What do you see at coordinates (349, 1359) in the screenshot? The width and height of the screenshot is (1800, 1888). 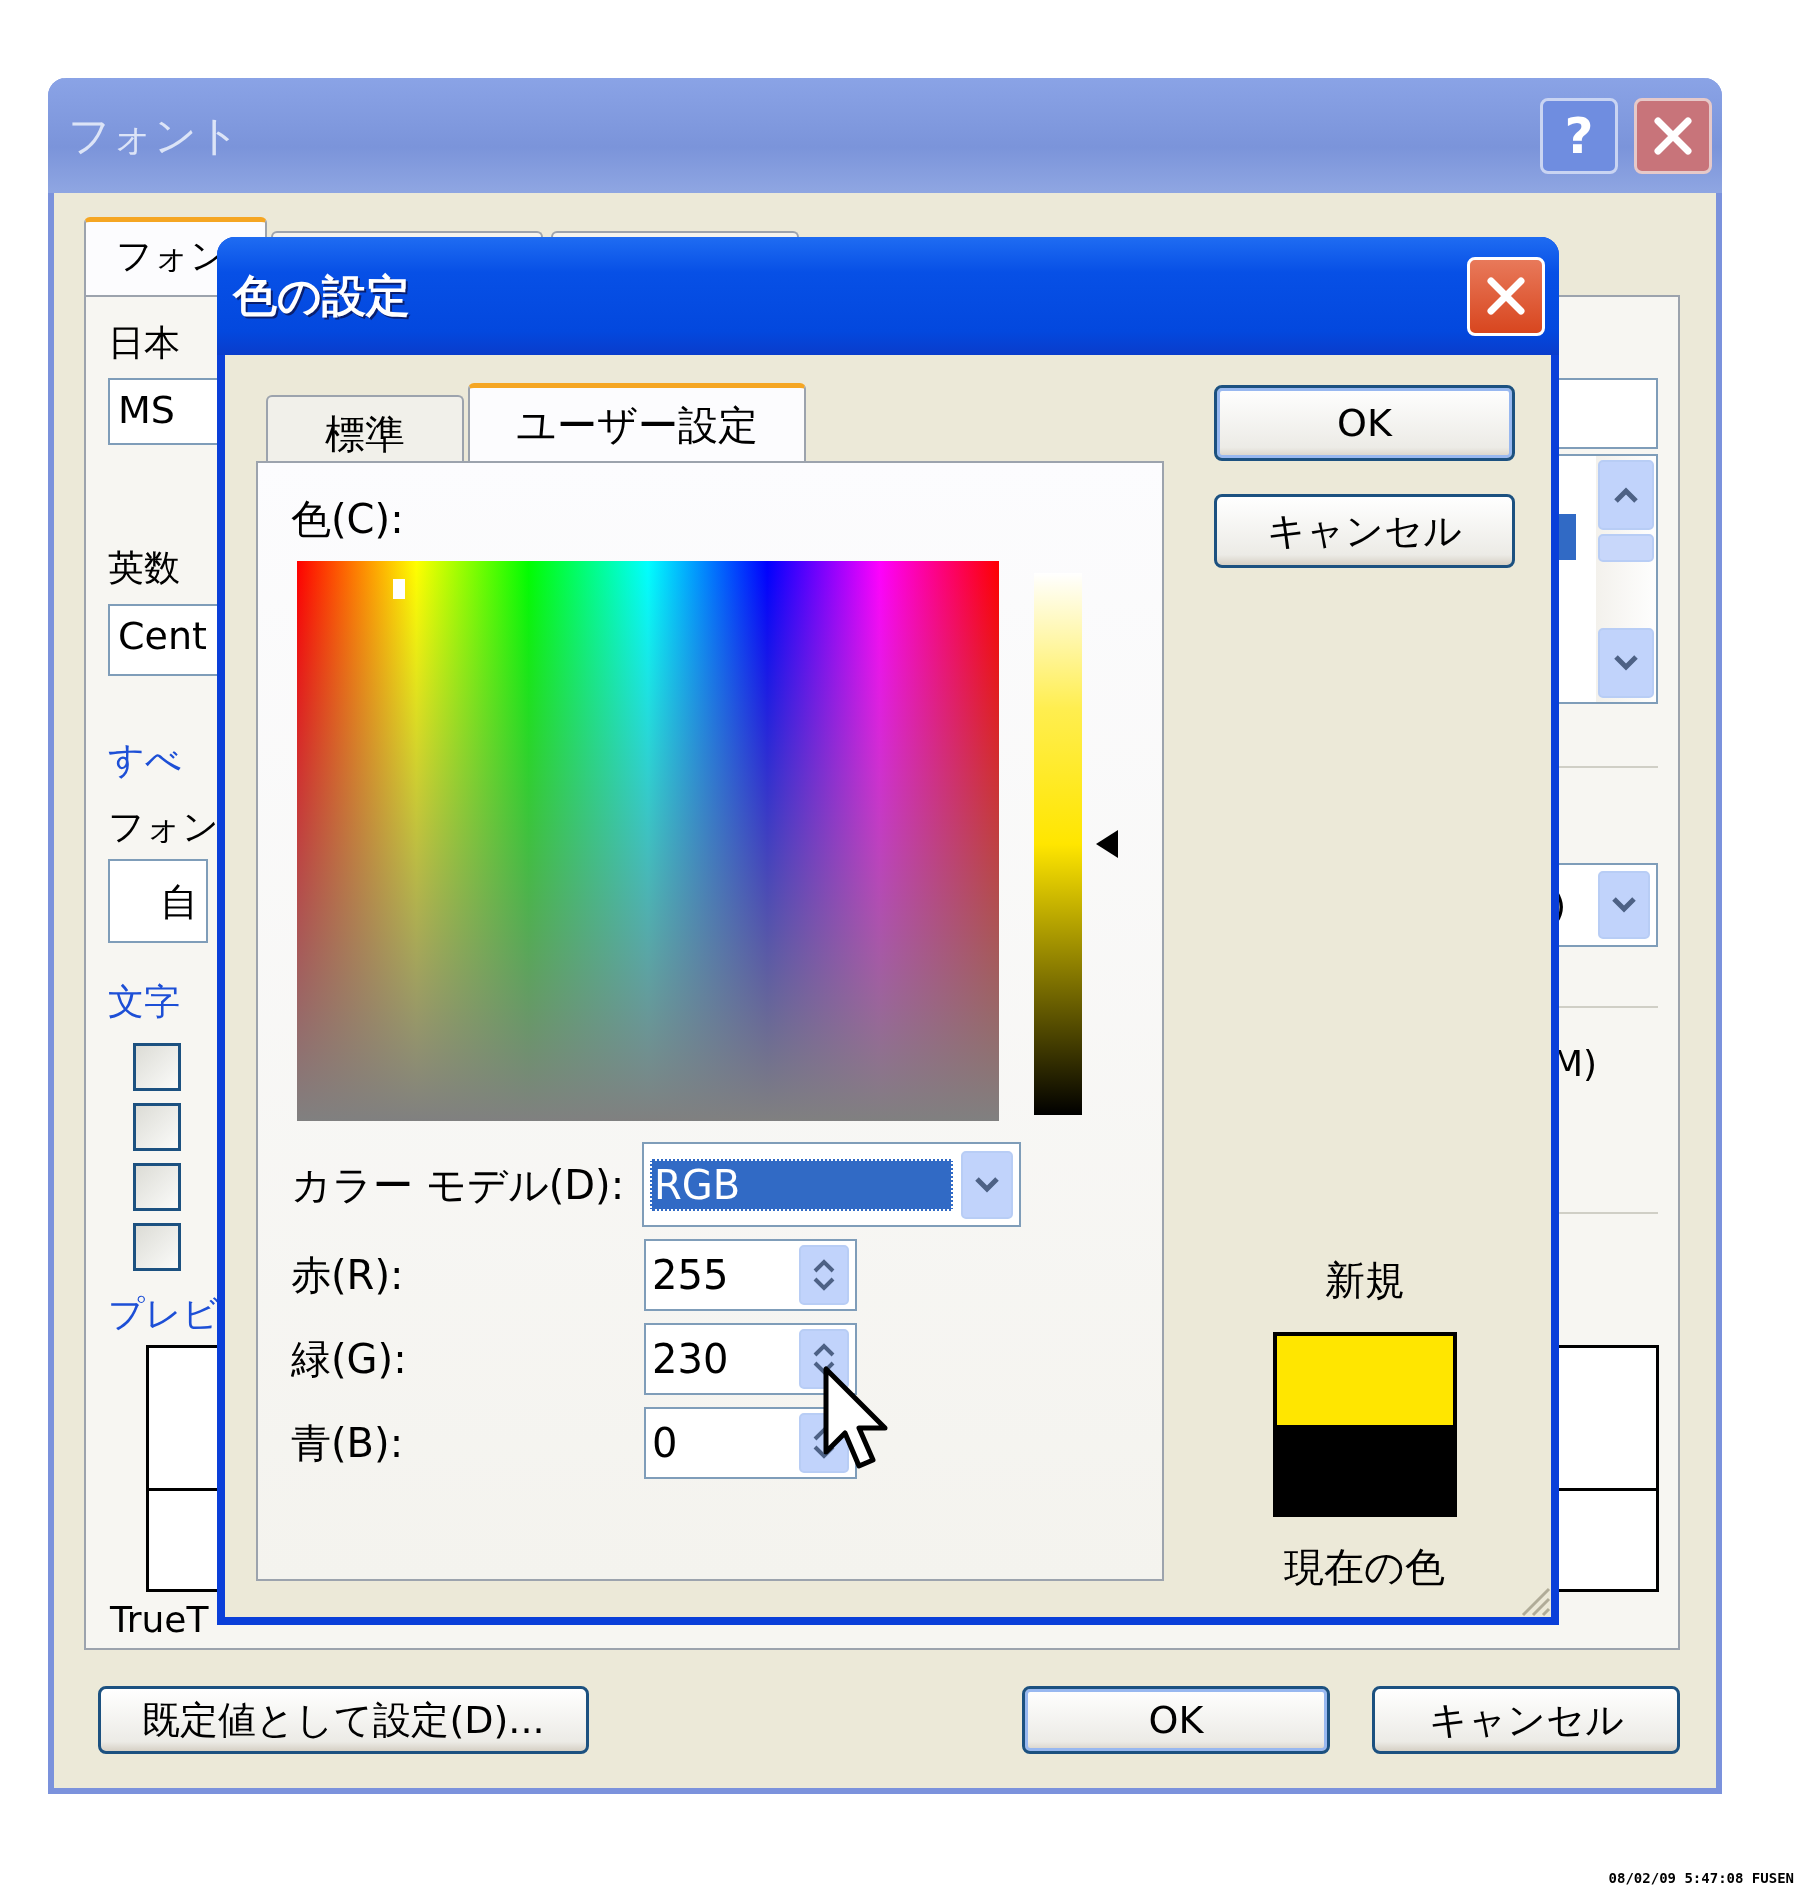 I see `field-label: 緑(G):` at bounding box center [349, 1359].